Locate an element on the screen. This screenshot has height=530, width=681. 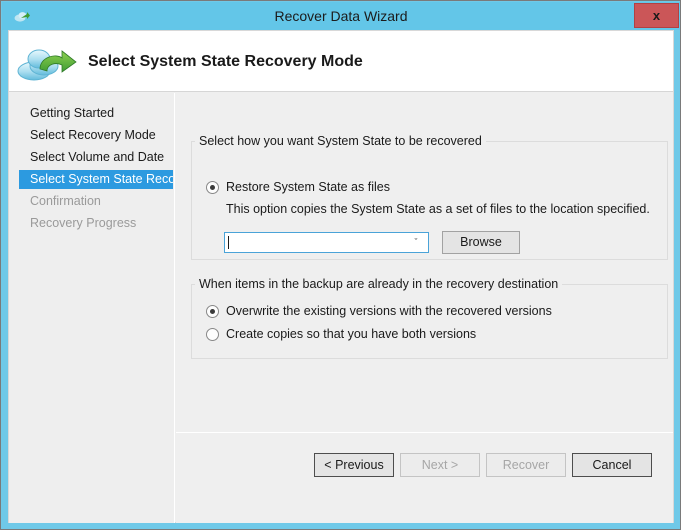
text-caret is located at coordinates (228, 242).